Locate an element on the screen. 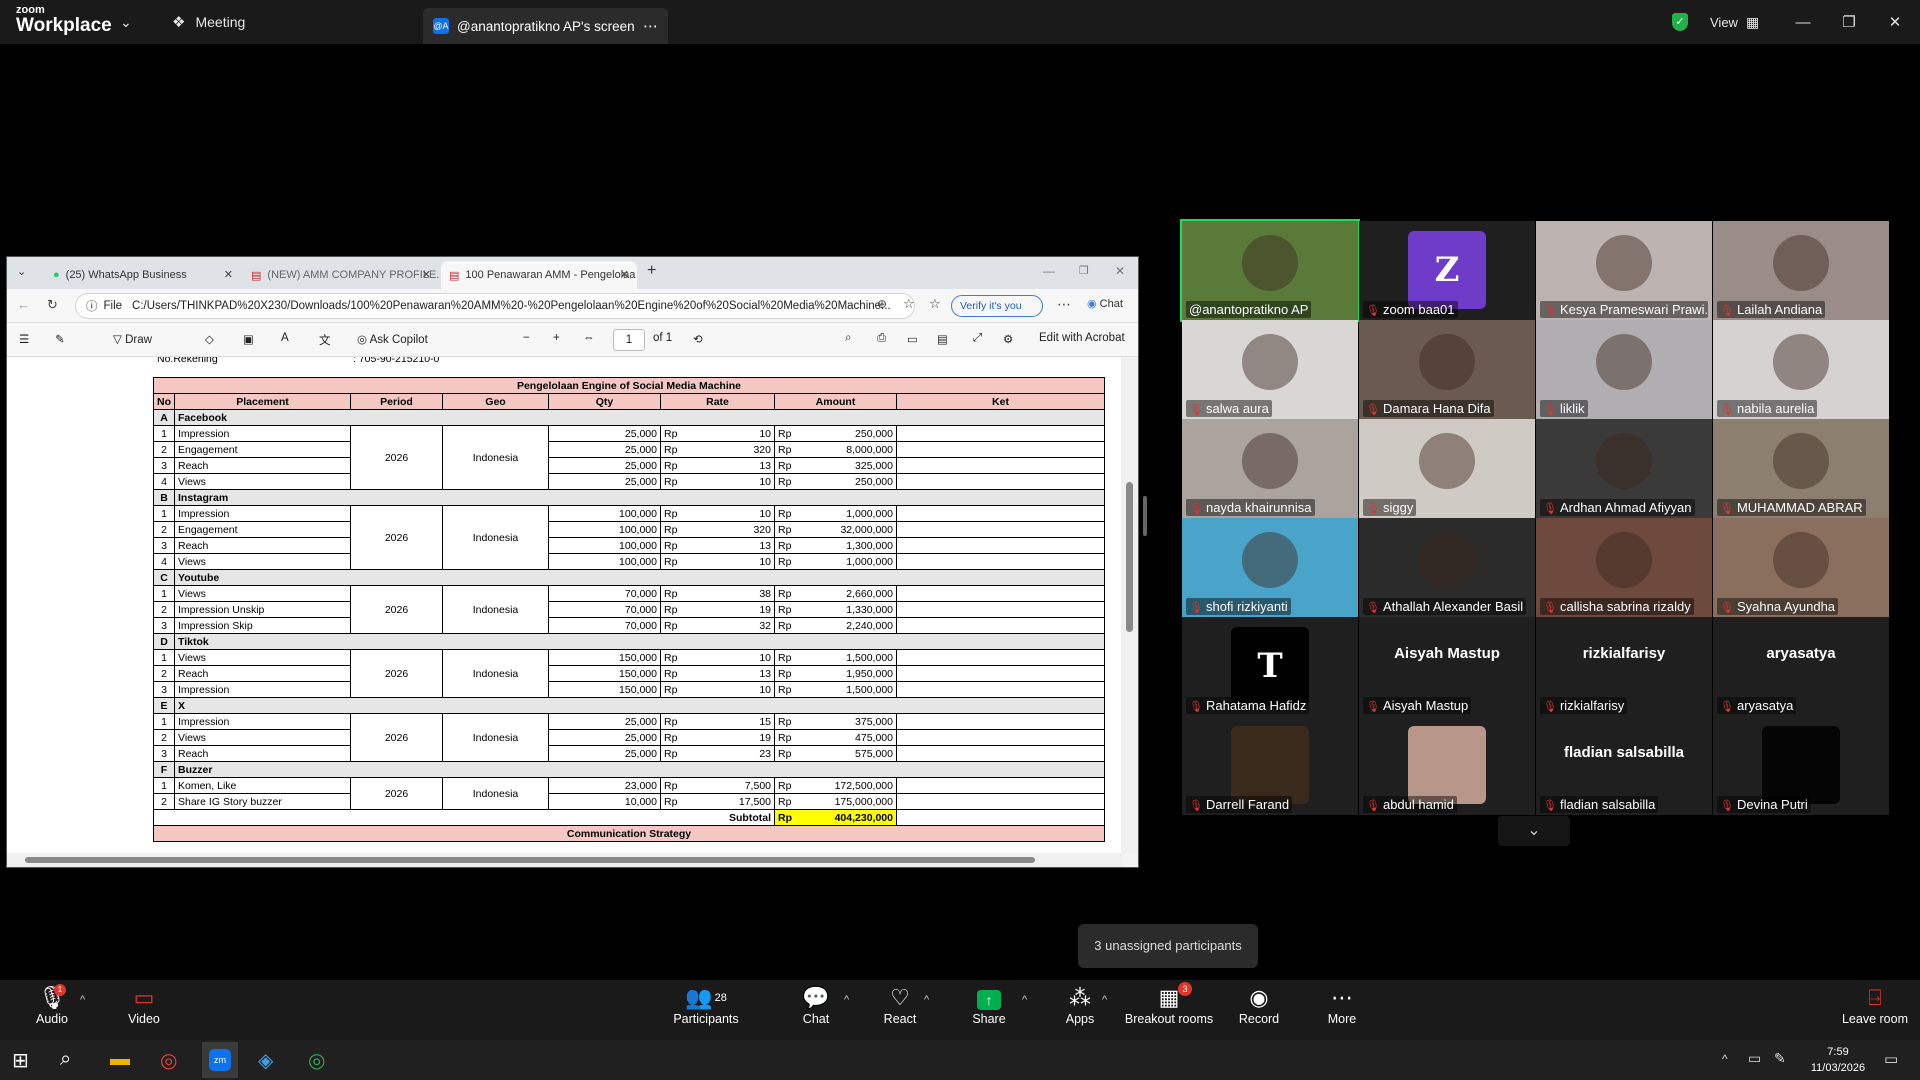 This screenshot has width=1920, height=1080. browser-tab-penawaran: ▤ 100 Penawaran AMM - Pengelolaa ✕ is located at coordinates (539, 275).